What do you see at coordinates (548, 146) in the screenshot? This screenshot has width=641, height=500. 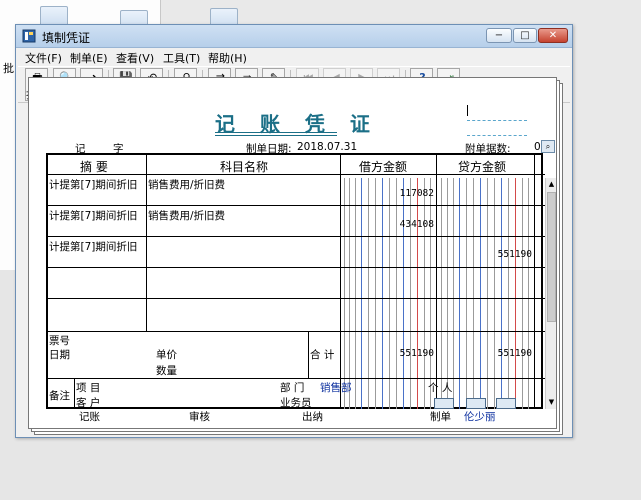 I see `search-icon: ⌕` at bounding box center [548, 146].